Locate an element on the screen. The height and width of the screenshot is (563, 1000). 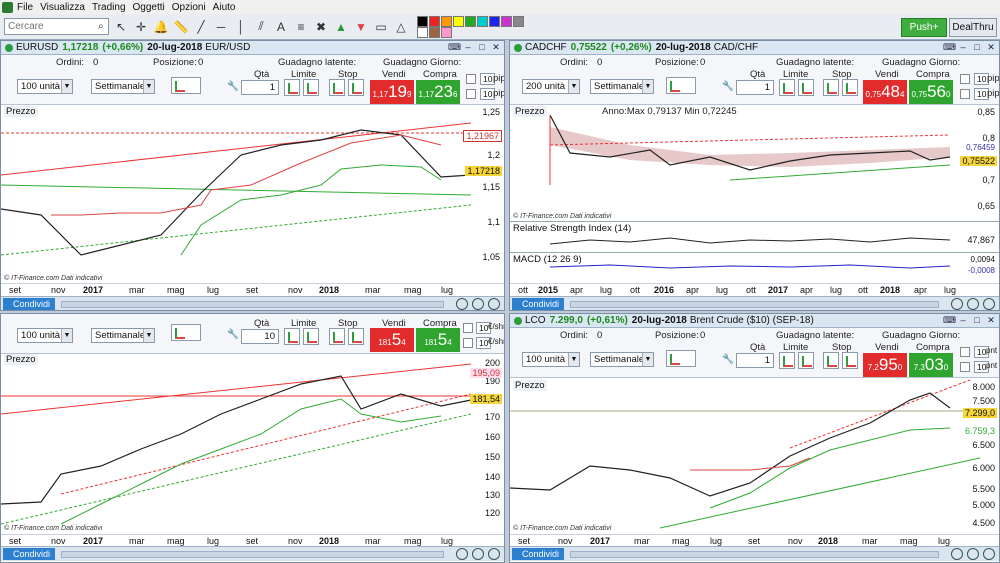
delete-icon: ✖ is located at coordinates (321, 27).